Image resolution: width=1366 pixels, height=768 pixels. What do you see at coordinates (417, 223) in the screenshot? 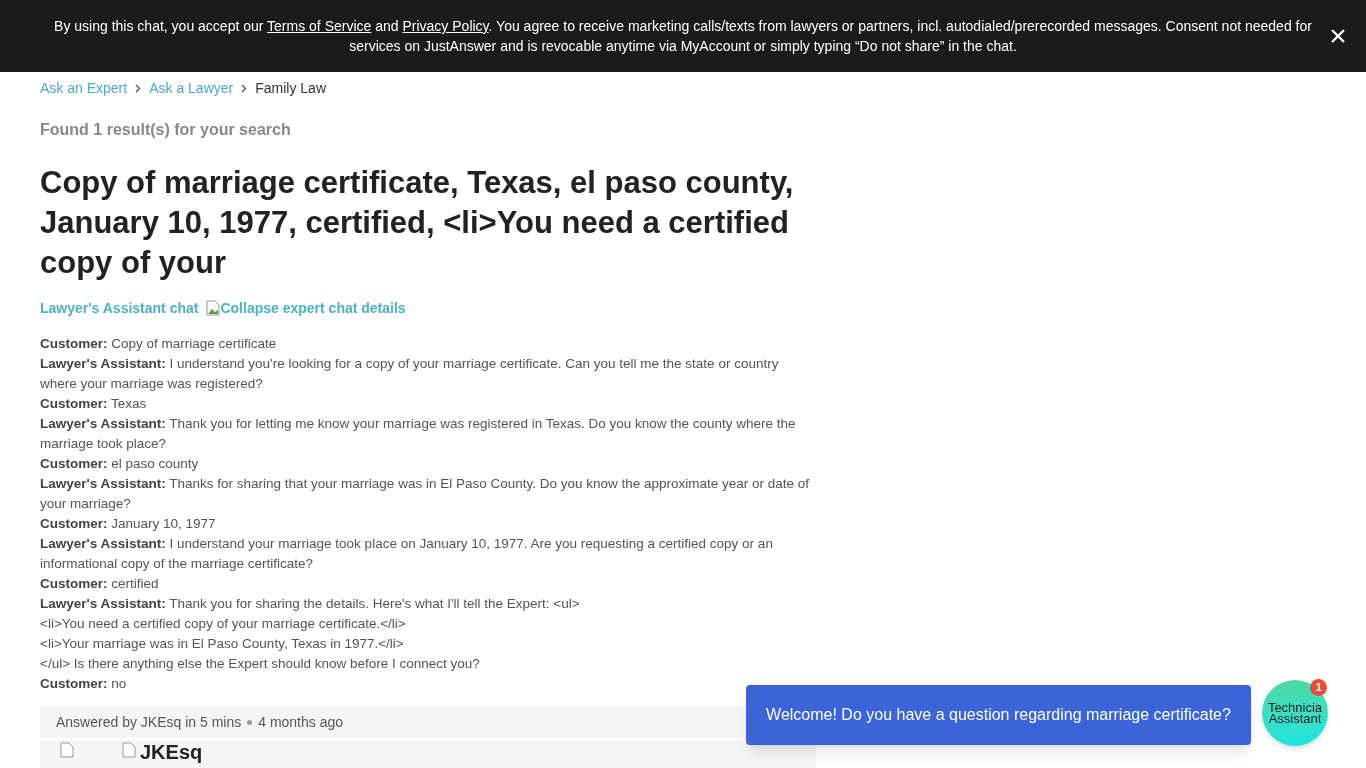
I see `page-title: Copy of marriage certificate, Texas, el paso county, January 10, 1977, certified, <li>You need a certified copy of your` at bounding box center [417, 223].